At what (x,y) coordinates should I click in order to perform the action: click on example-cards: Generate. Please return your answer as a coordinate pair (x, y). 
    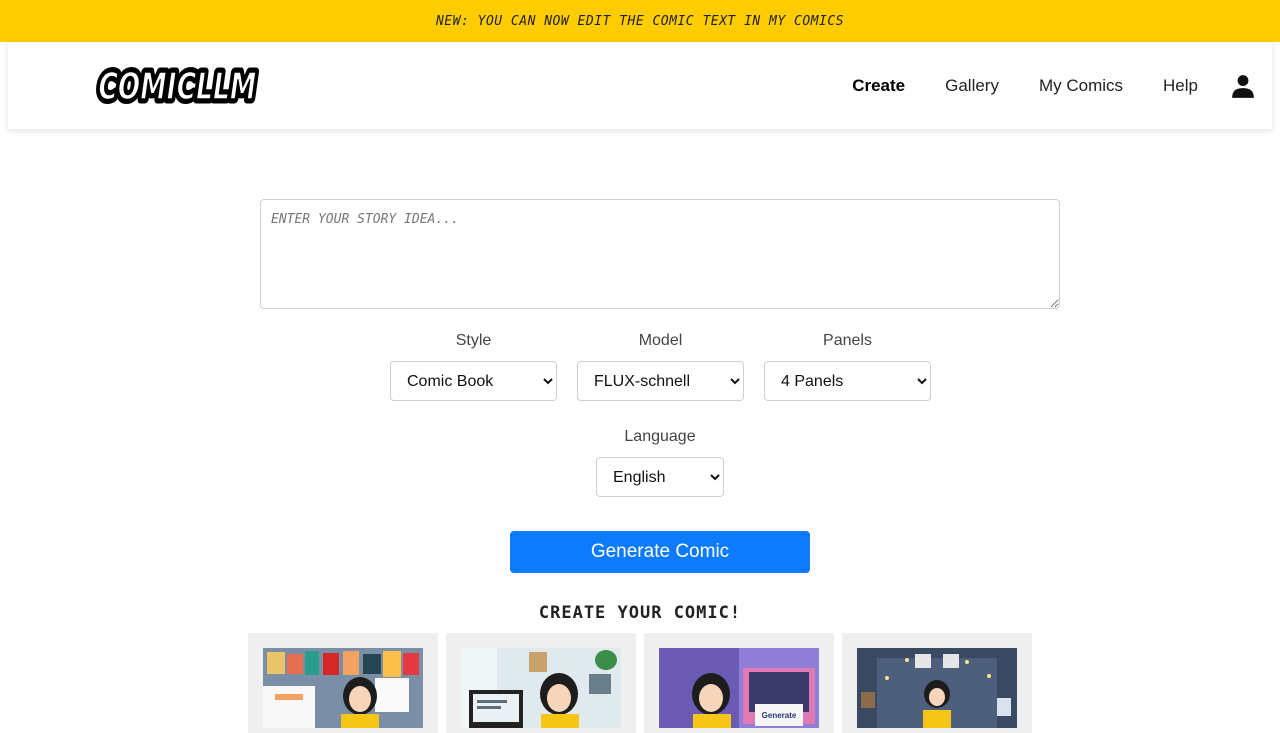
    Looking at the image, I should click on (640, 683).